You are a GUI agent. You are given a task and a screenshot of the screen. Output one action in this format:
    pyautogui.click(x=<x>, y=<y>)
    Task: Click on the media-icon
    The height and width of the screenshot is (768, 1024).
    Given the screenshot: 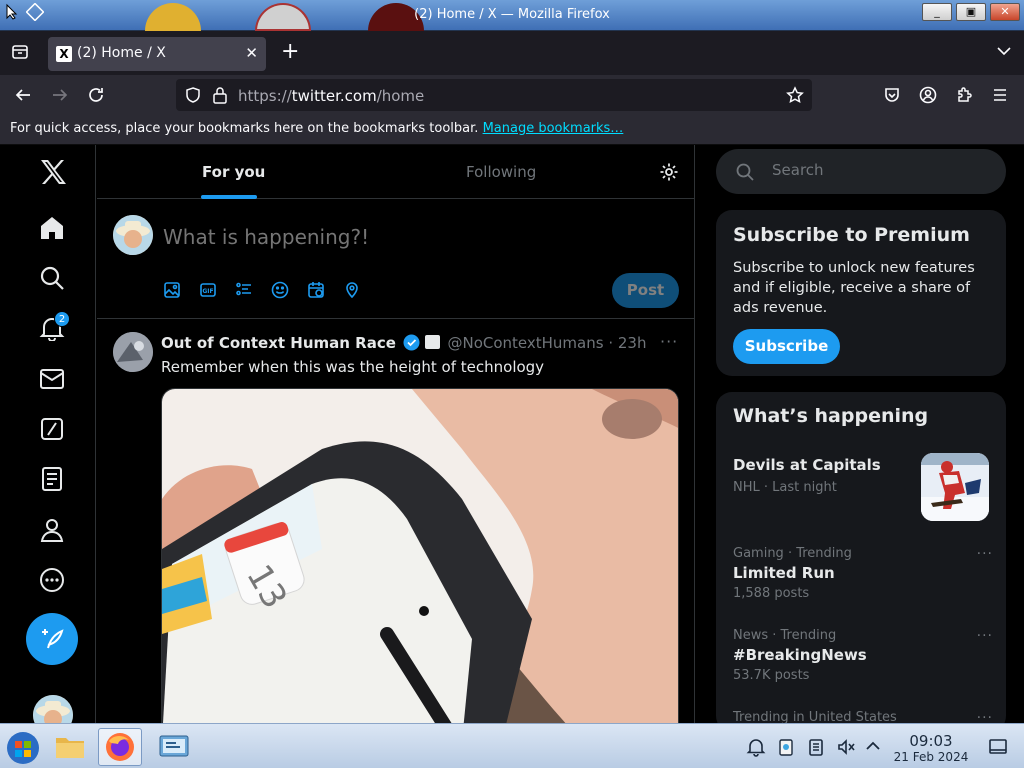 What is the action you would take?
    pyautogui.click(x=172, y=290)
    